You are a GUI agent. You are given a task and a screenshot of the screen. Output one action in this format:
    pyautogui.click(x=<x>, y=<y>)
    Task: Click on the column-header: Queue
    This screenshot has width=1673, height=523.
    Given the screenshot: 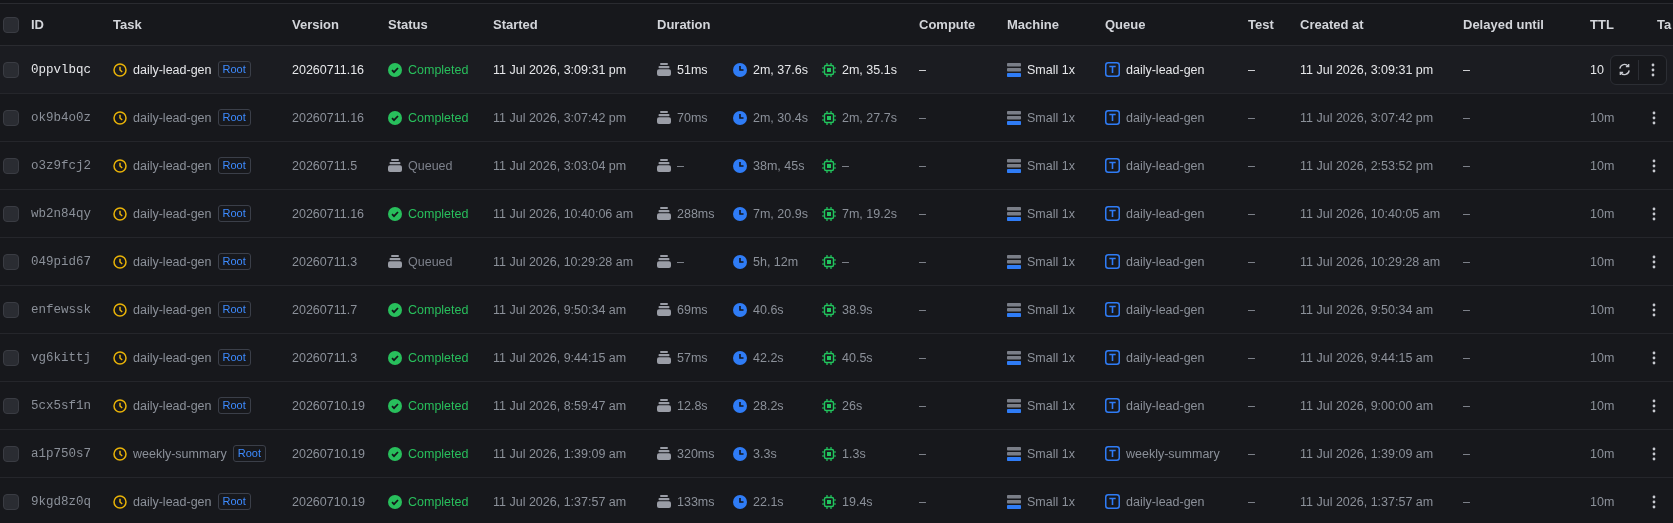 What is the action you would take?
    pyautogui.click(x=1125, y=24)
    